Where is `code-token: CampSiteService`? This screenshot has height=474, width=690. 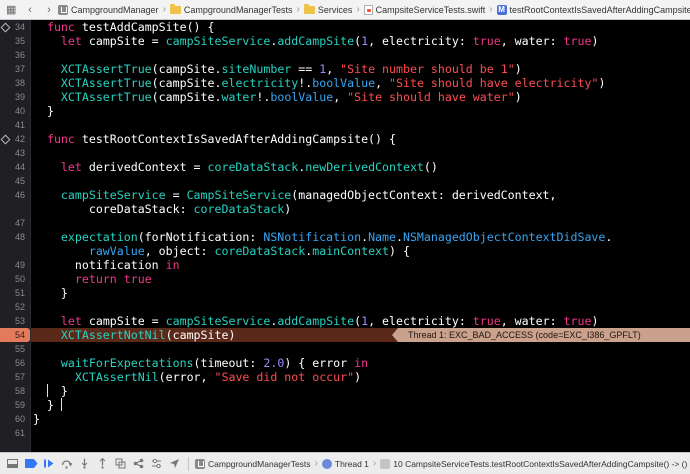
code-token: CampSiteService is located at coordinates (239, 195).